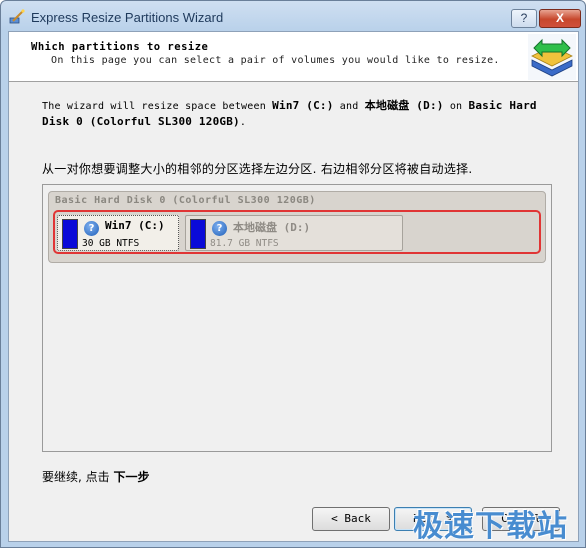 The image size is (586, 548). I want to click on partition-d: ? 本地磁盘 (D:) 81.7 GB NTFS, so click(294, 233).